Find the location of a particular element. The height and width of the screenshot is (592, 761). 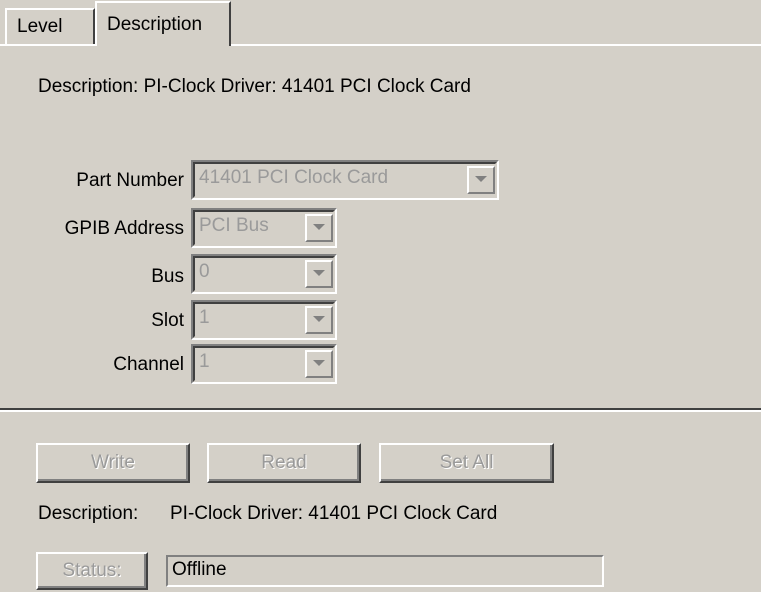

bus-dropdown-button is located at coordinates (319, 274).